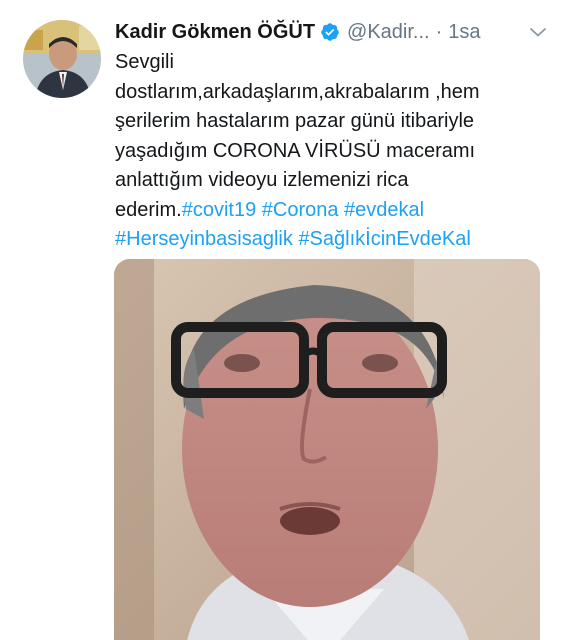 The width and height of the screenshot is (562, 640). I want to click on tweet-timestamp: 1sa, so click(464, 32).